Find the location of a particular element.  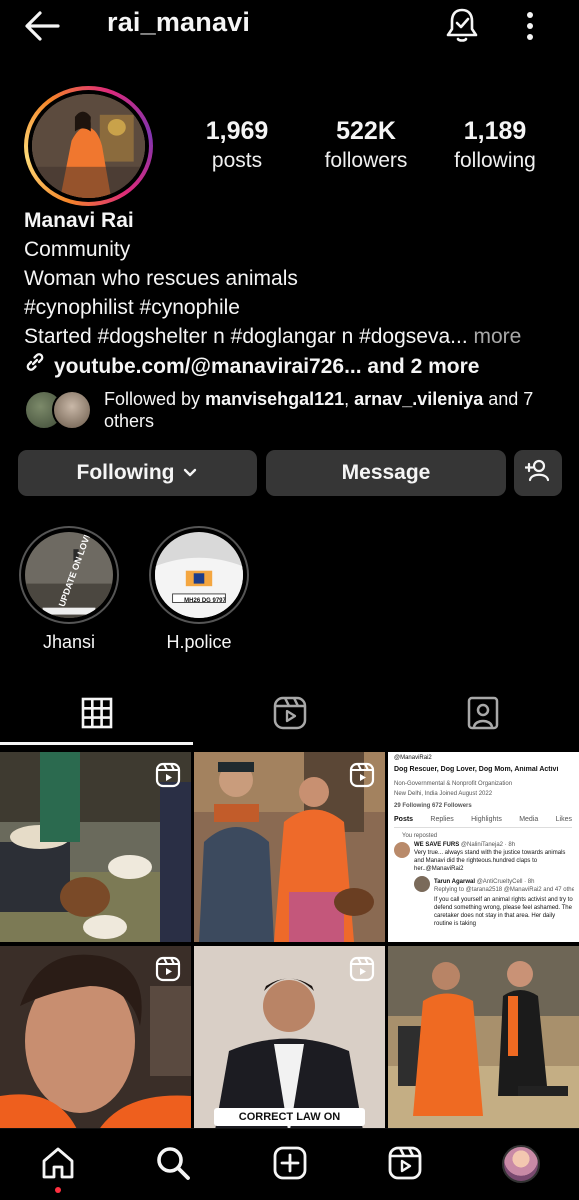

bottom-navigation is located at coordinates (289, 1164).